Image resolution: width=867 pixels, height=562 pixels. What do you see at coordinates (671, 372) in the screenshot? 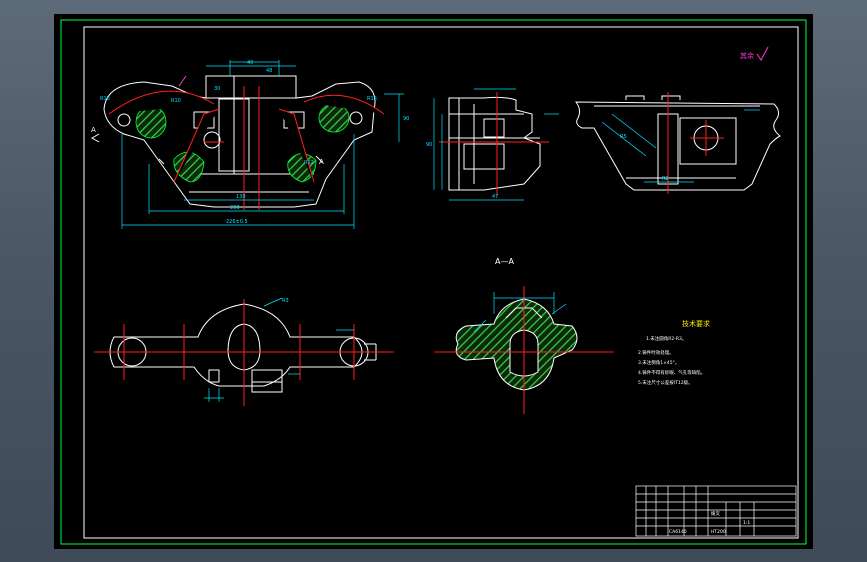
I see `tech-req-4: 4.铸件不得有砂眼、气孔等缺陷。` at bounding box center [671, 372].